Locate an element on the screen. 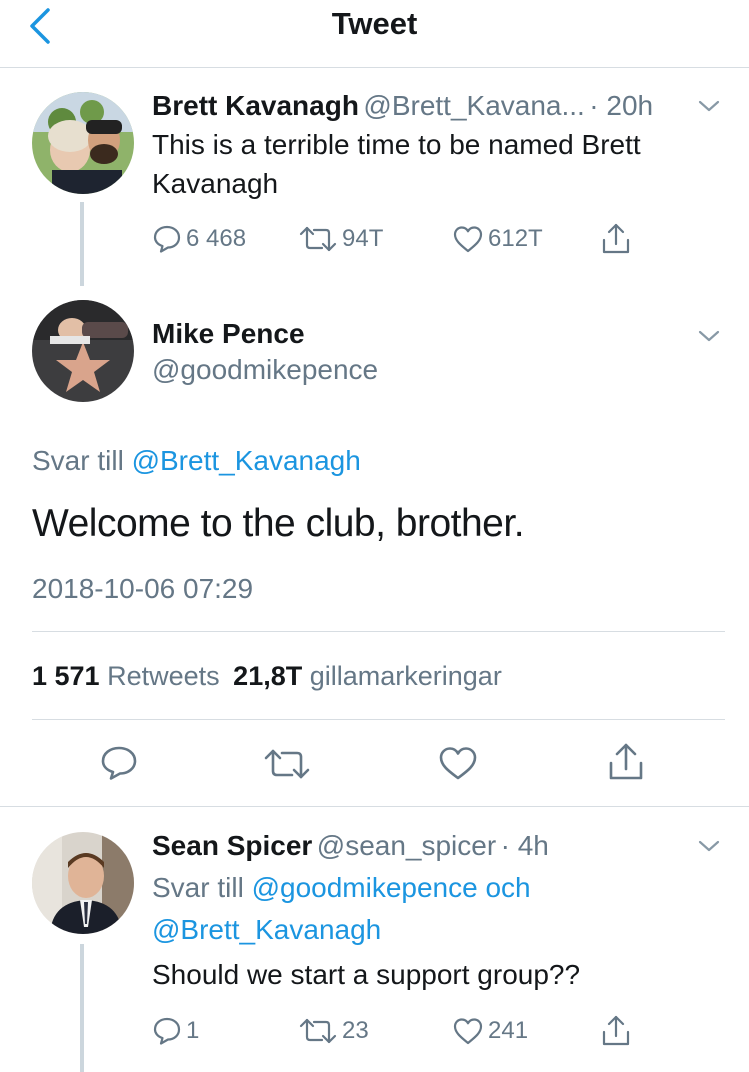 This screenshot has width=749, height=1072. page-title: Tweet is located at coordinates (374, 23).